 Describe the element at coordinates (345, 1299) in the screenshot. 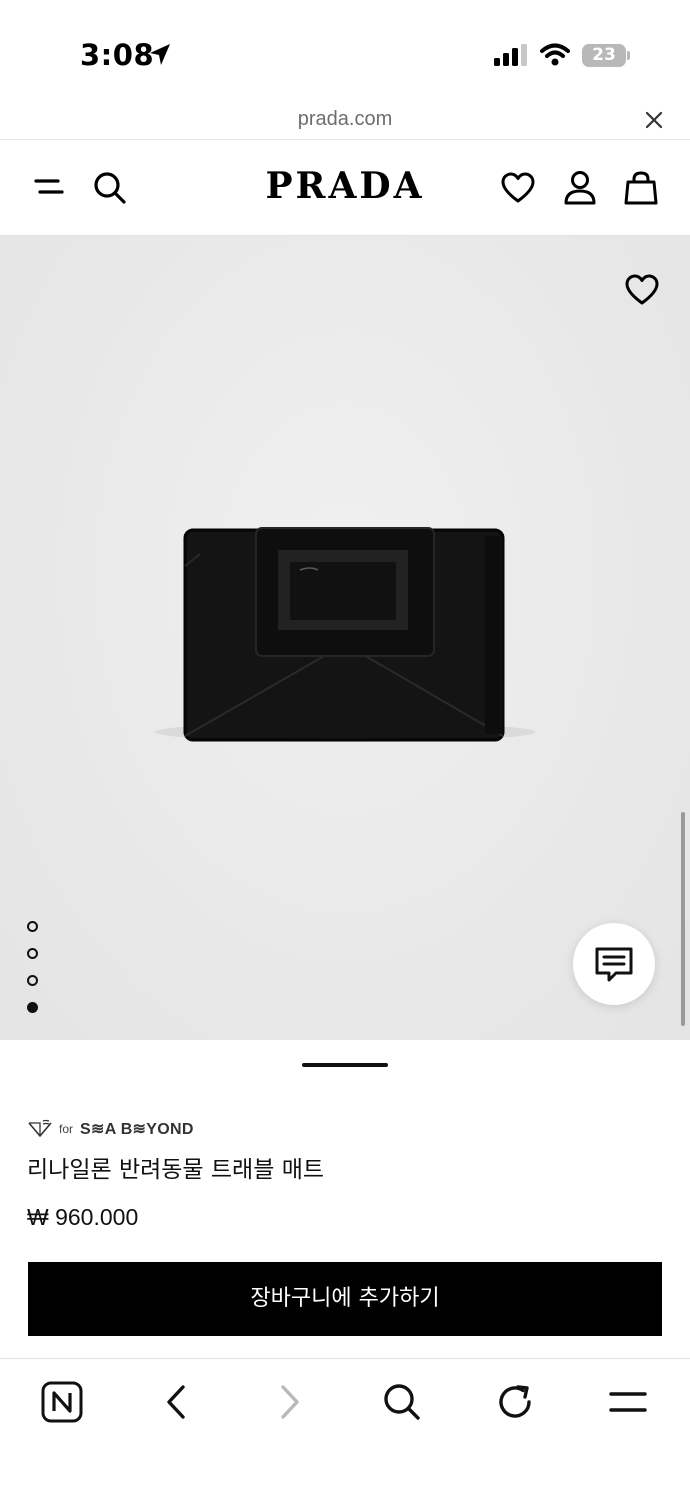

I see `add-to-cart-button: 장바구니에 추가하기` at that location.